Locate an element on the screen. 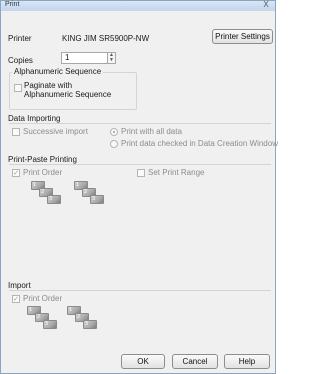 Image resolution: width=320 pixels, height=374 pixels. print-all-data-label: Print with all data is located at coordinates (151, 131).